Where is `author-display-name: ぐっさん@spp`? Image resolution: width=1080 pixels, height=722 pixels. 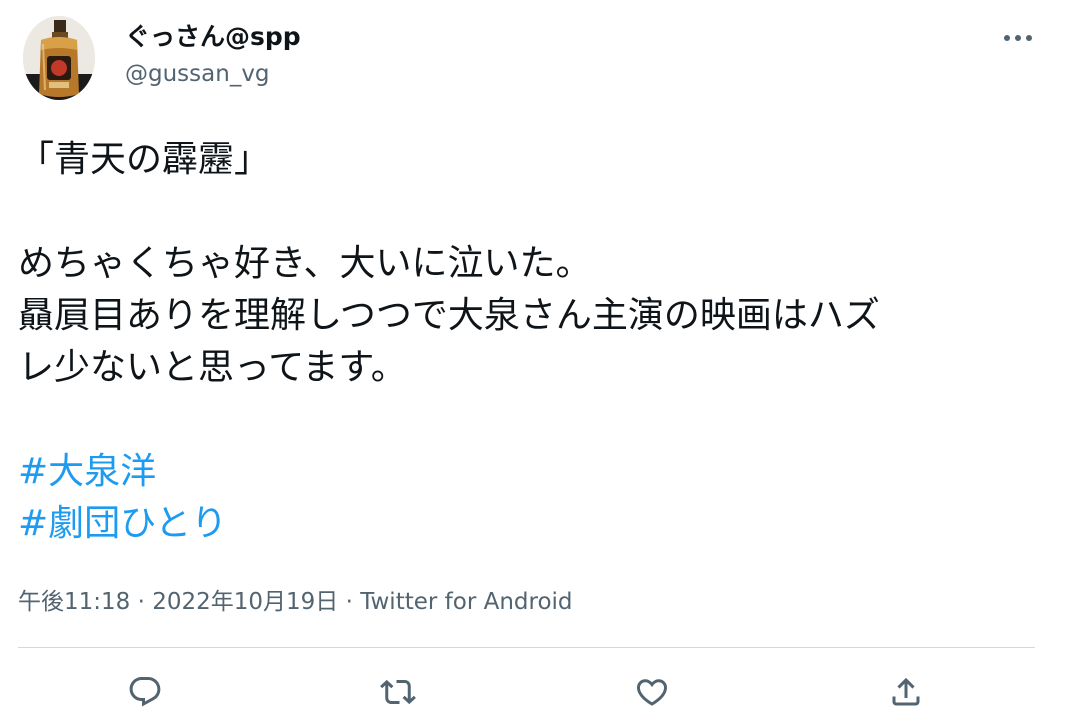
author-display-name: ぐっさん@spp is located at coordinates (213, 37).